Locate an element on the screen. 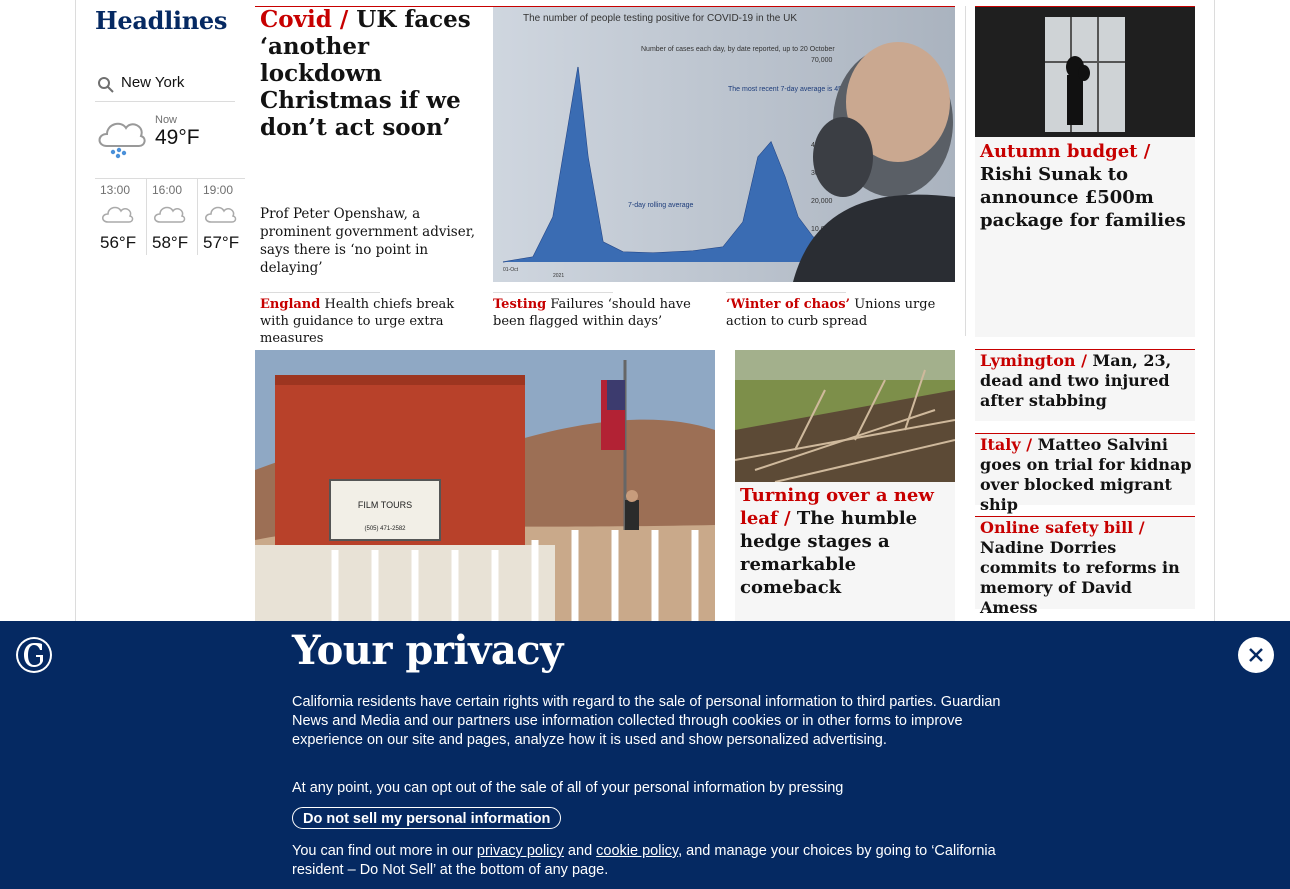  privacy-text: You can find out more in our is located at coordinates (384, 851).